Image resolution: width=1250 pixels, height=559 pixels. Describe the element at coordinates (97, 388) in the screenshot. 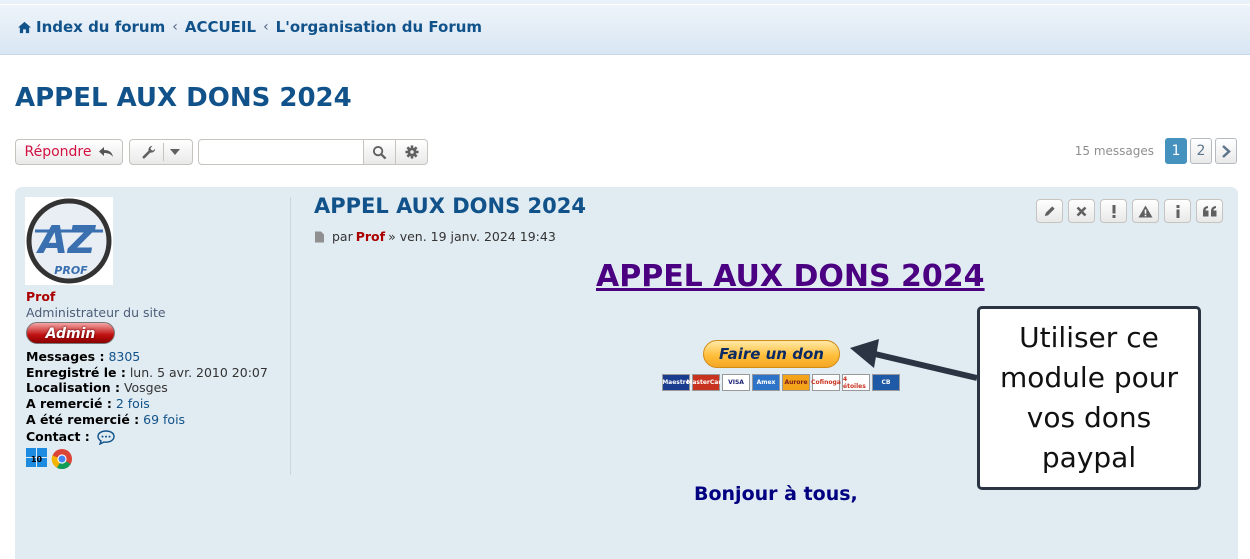

I see `profile-field-location: Localisation : Vosges` at that location.